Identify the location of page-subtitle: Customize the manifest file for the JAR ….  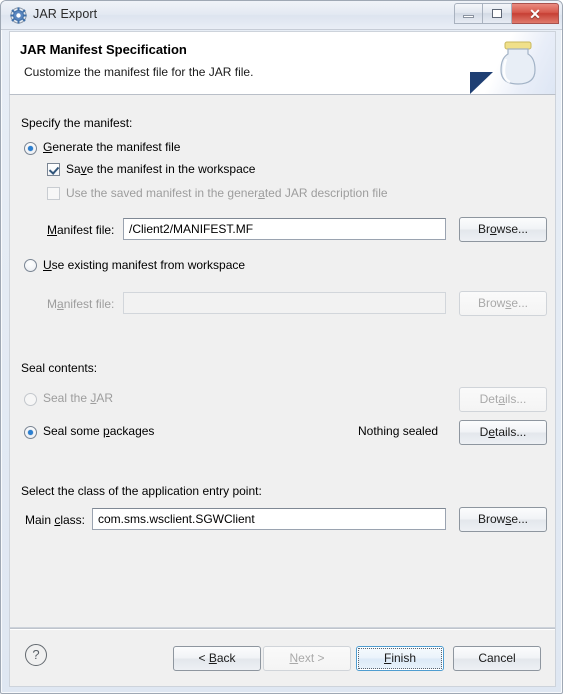
(139, 72).